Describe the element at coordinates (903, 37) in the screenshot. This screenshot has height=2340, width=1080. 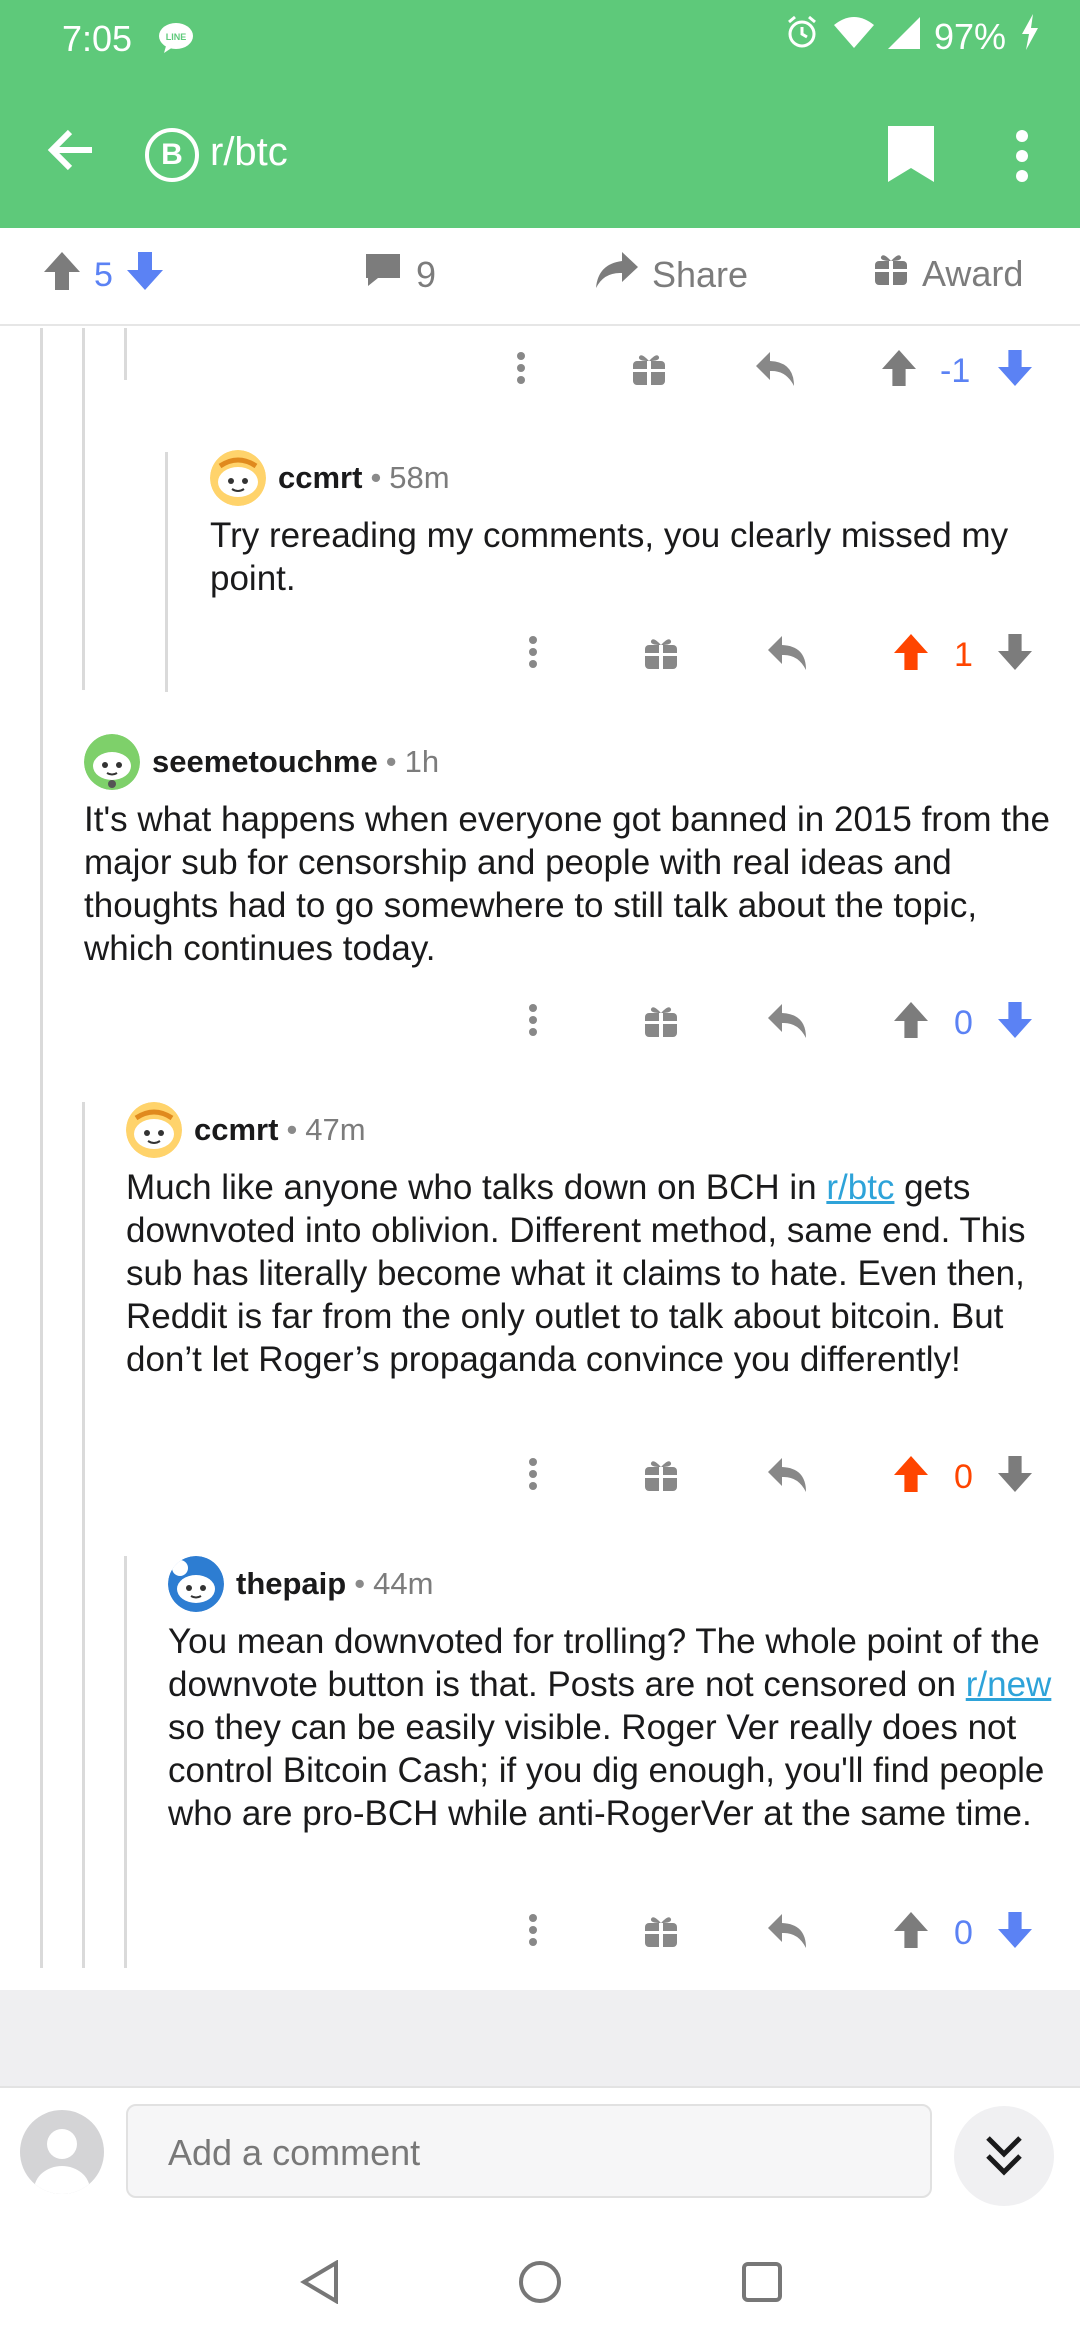
I see `signal-icon` at that location.